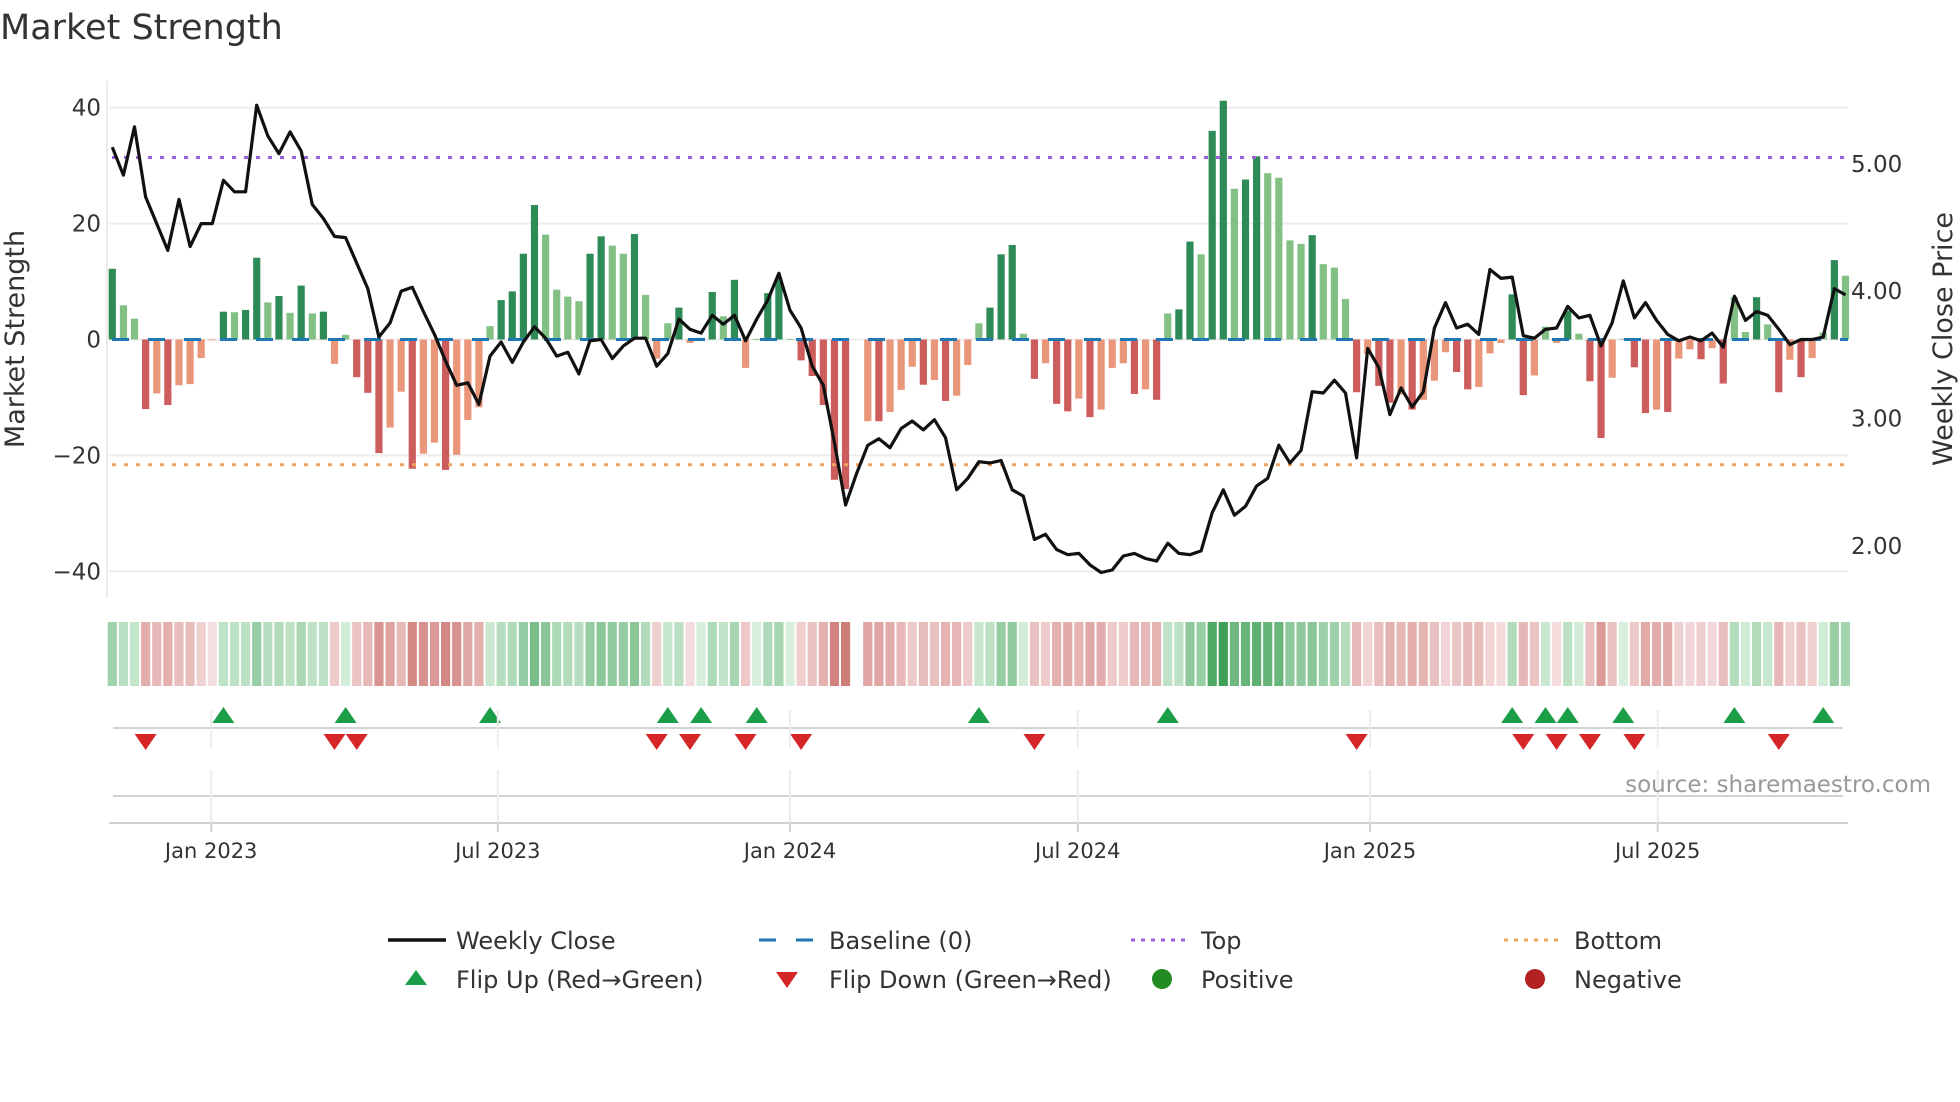 The height and width of the screenshot is (1102, 1960). Describe the element at coordinates (1943, 339) in the screenshot. I see `y2-axis-title: Weekly Close Price` at that location.